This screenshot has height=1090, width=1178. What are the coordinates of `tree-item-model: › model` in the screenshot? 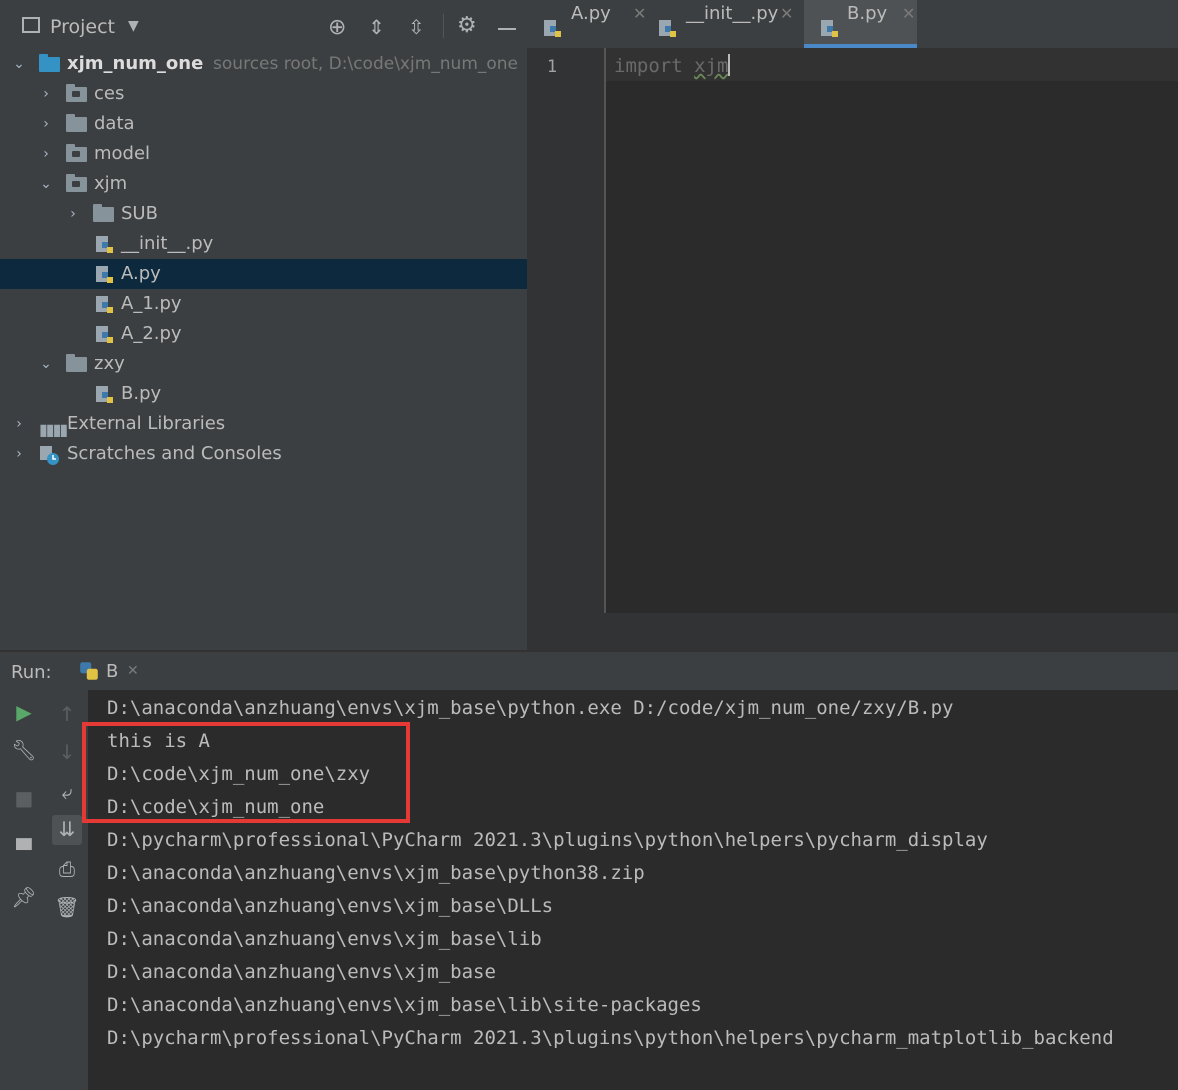 It's located at (263, 154).